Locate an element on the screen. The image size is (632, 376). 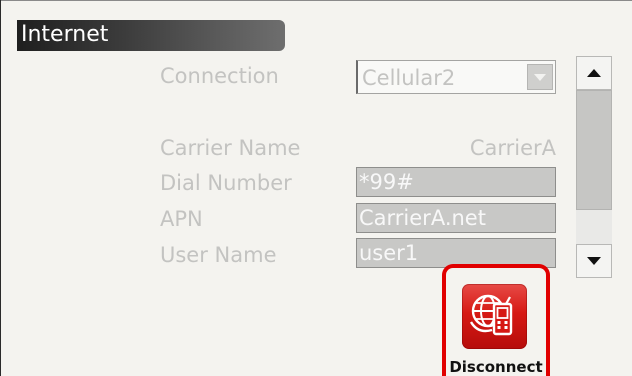
apn-label: APN is located at coordinates (181, 219).